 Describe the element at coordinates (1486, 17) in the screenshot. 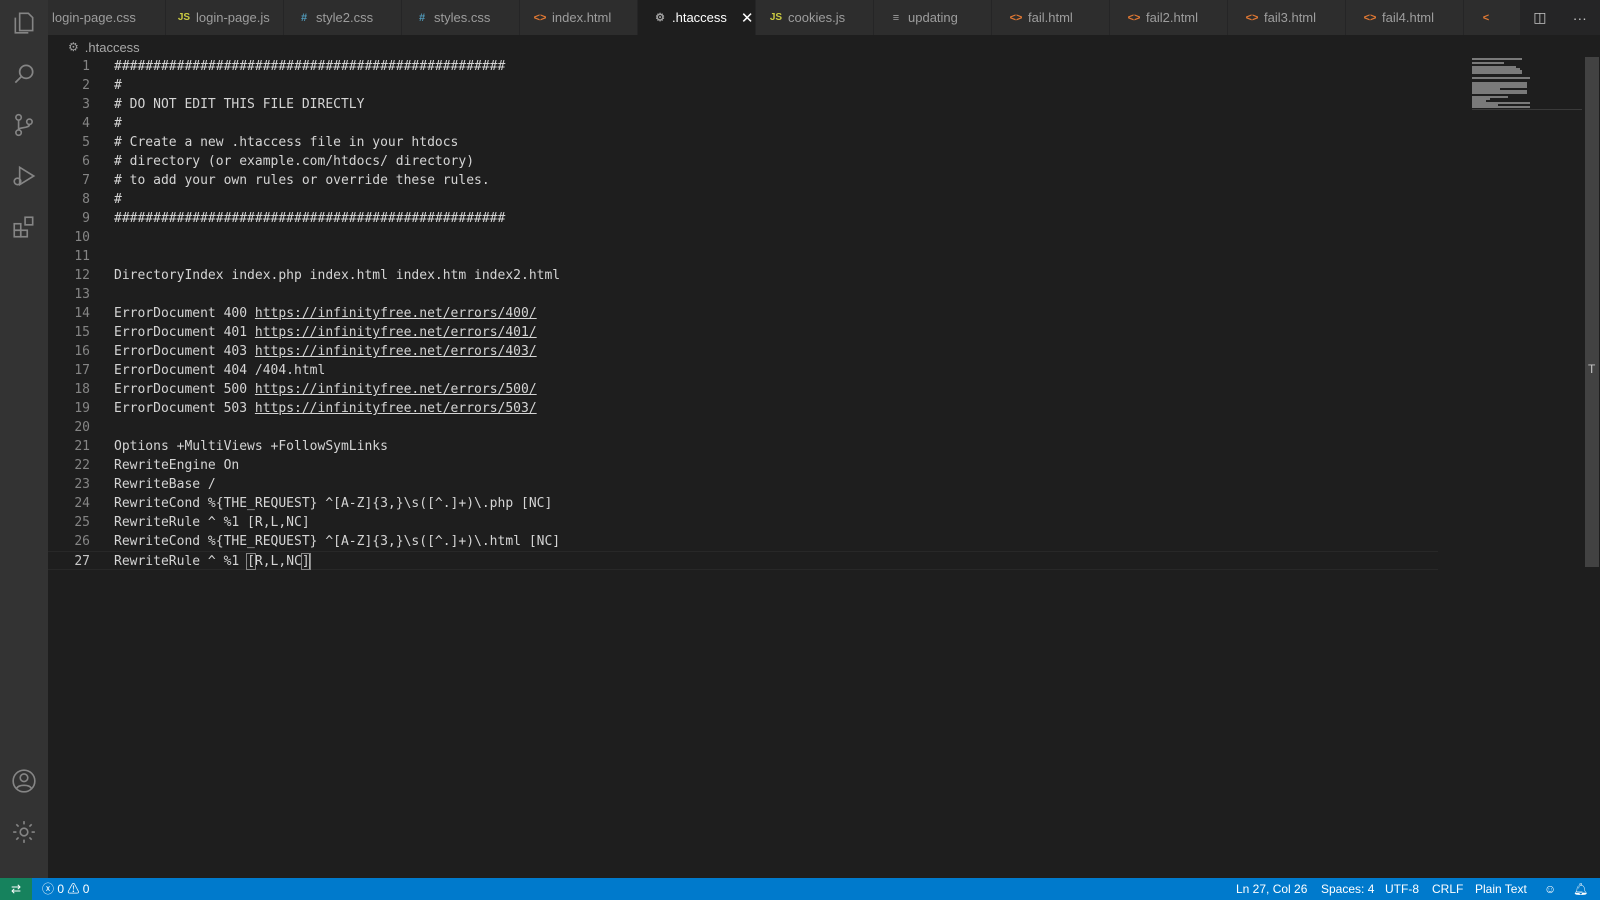

I see `html-file-icon: <` at that location.